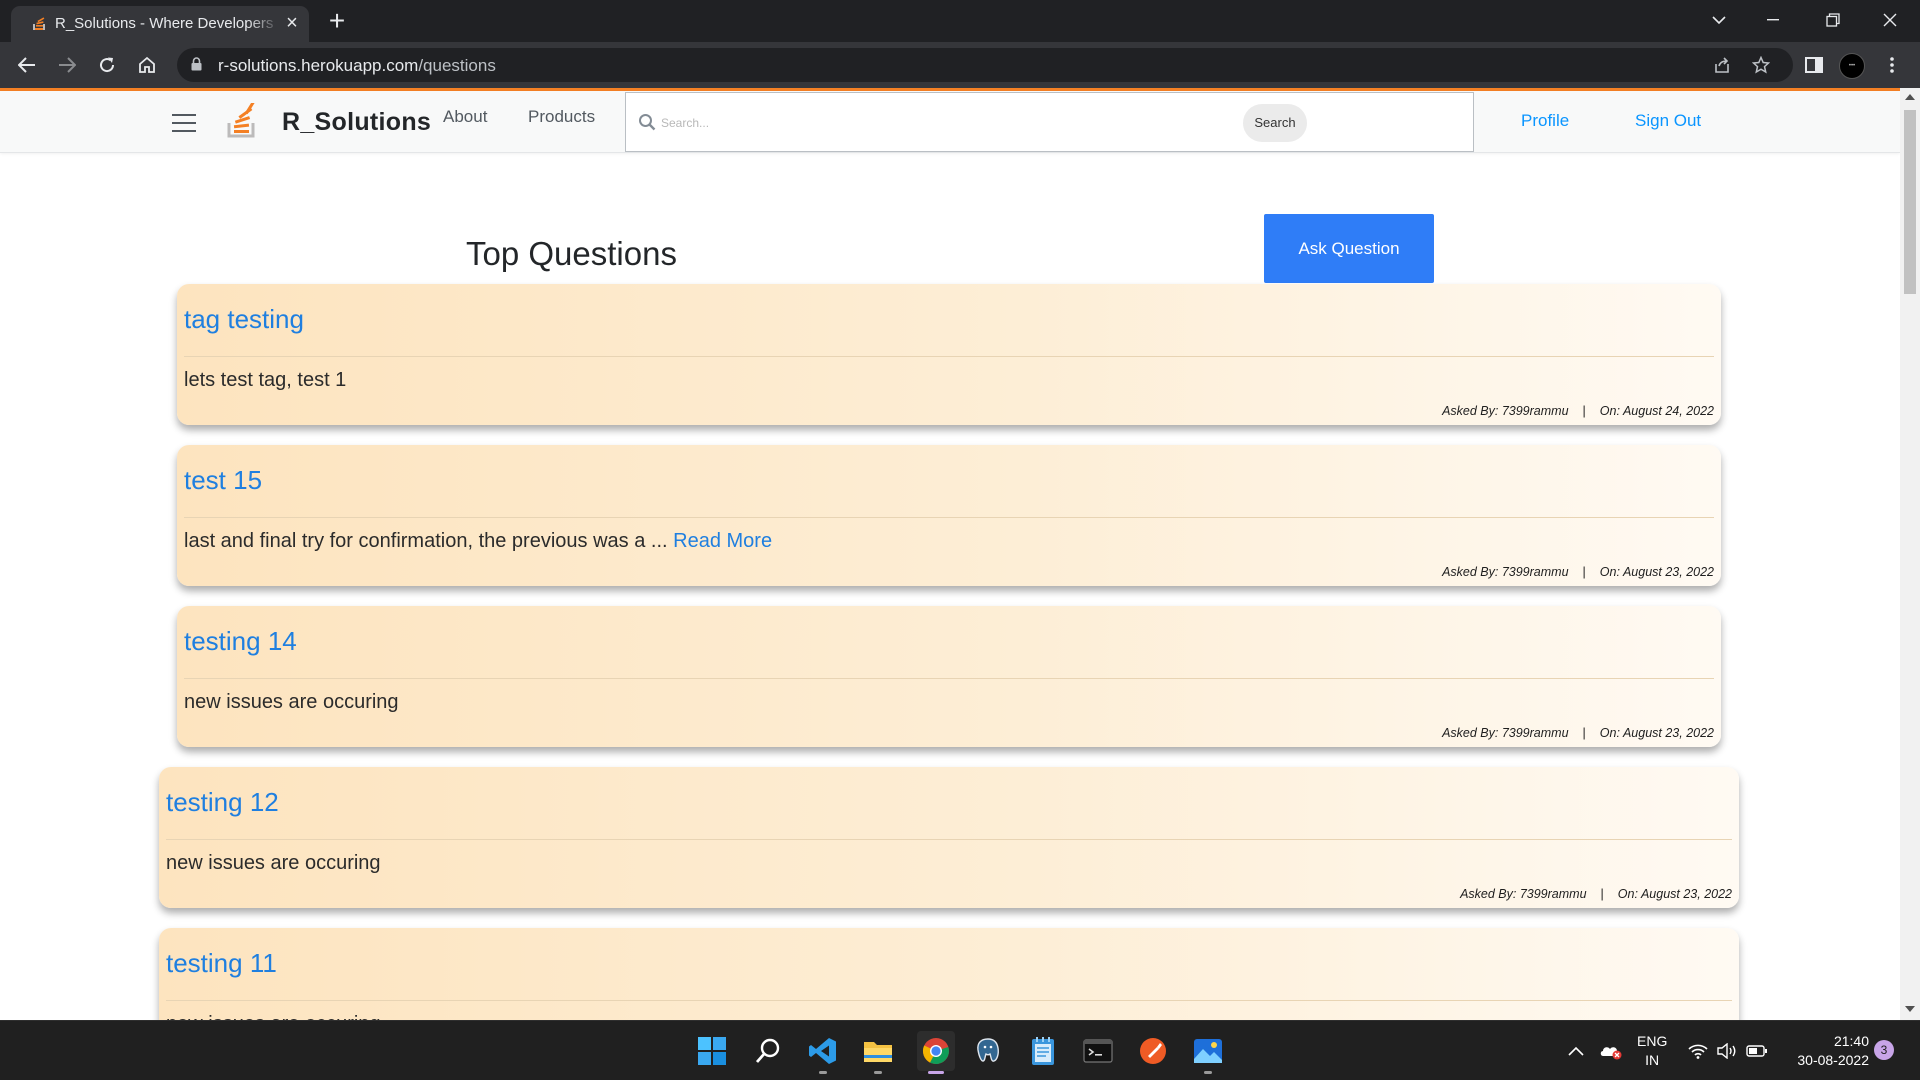 The width and height of the screenshot is (1920, 1080). Describe the element at coordinates (1851, 1041) in the screenshot. I see `clock-time: 21:40` at that location.